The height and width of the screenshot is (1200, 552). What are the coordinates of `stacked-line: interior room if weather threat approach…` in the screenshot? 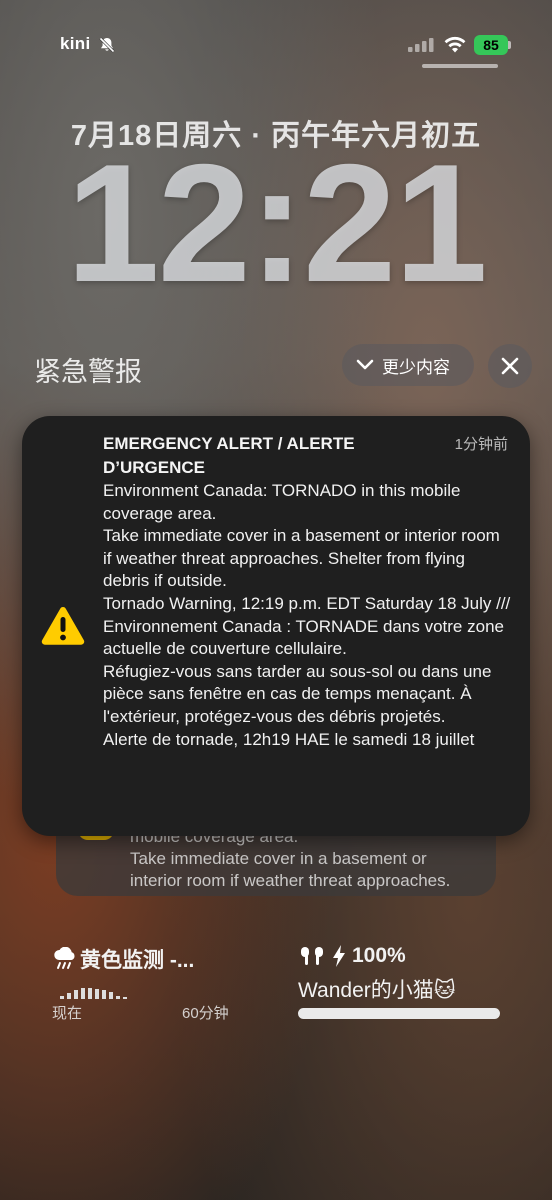 It's located at (290, 880).